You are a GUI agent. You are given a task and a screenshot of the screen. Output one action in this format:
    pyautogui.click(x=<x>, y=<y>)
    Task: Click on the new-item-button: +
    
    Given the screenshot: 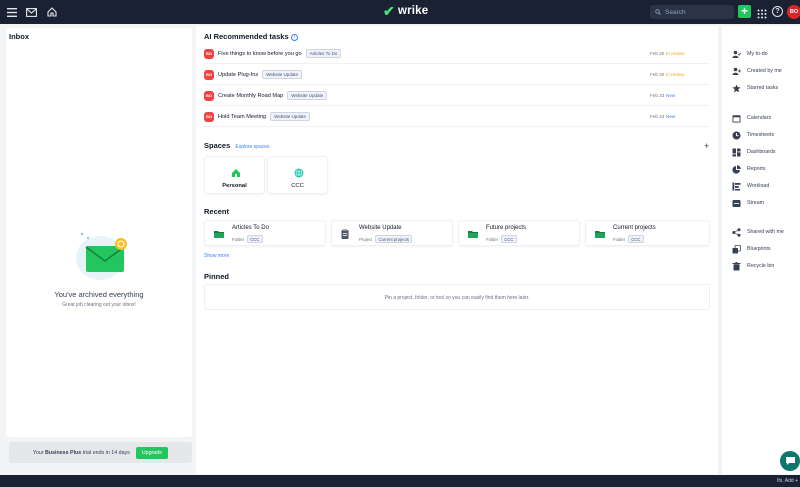 What is the action you would take?
    pyautogui.click(x=744, y=11)
    